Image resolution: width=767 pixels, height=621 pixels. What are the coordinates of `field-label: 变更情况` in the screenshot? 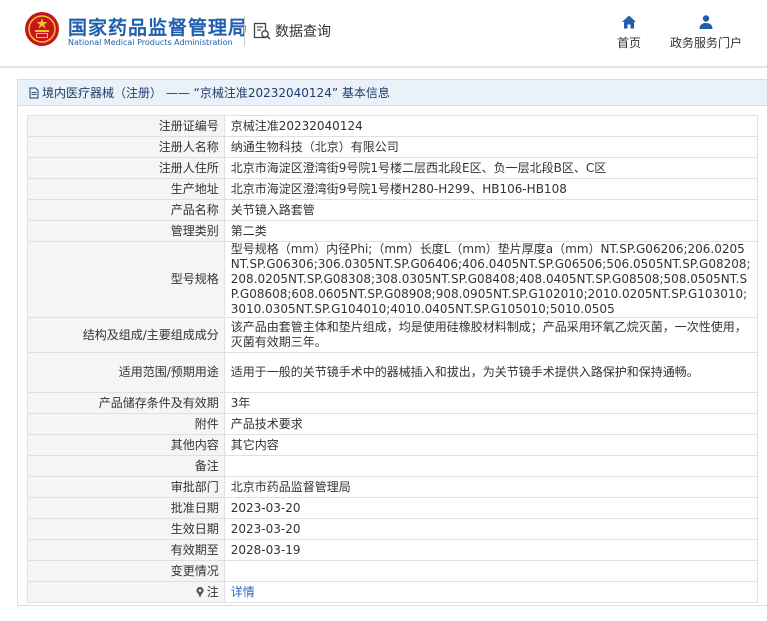 It's located at (126, 571).